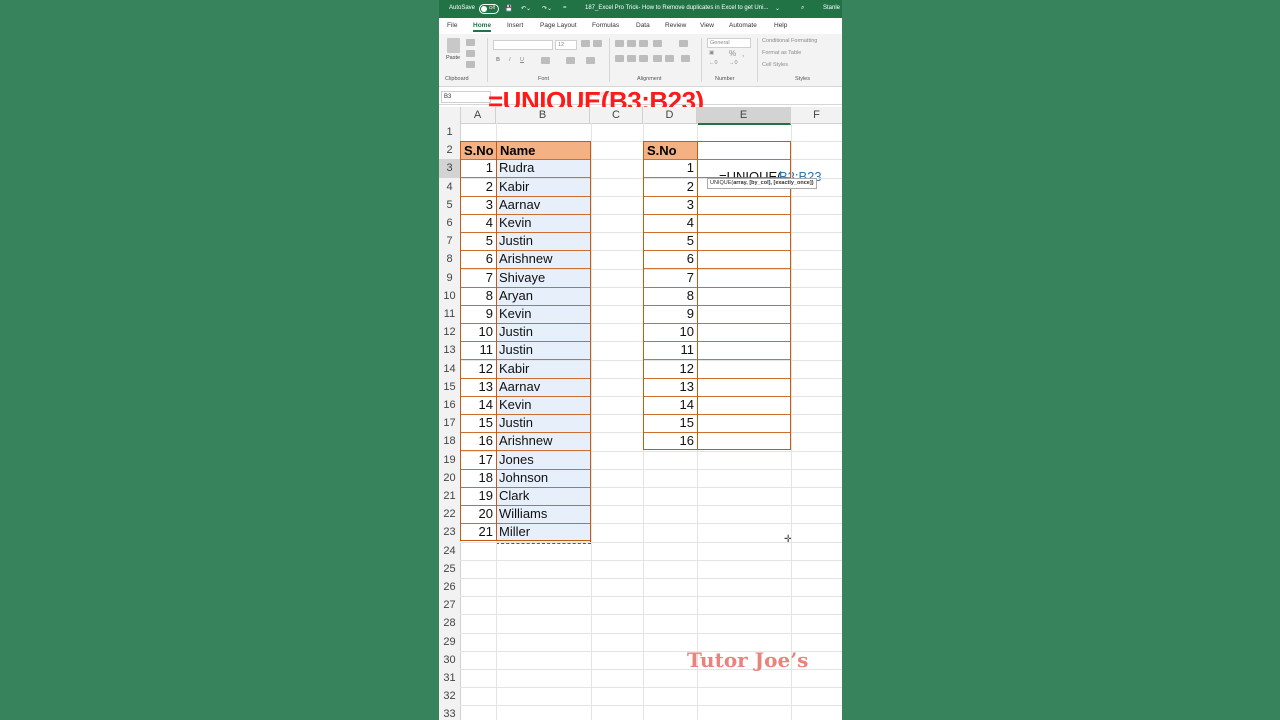 The height and width of the screenshot is (720, 1280). I want to click on align-center-icon, so click(631, 58).